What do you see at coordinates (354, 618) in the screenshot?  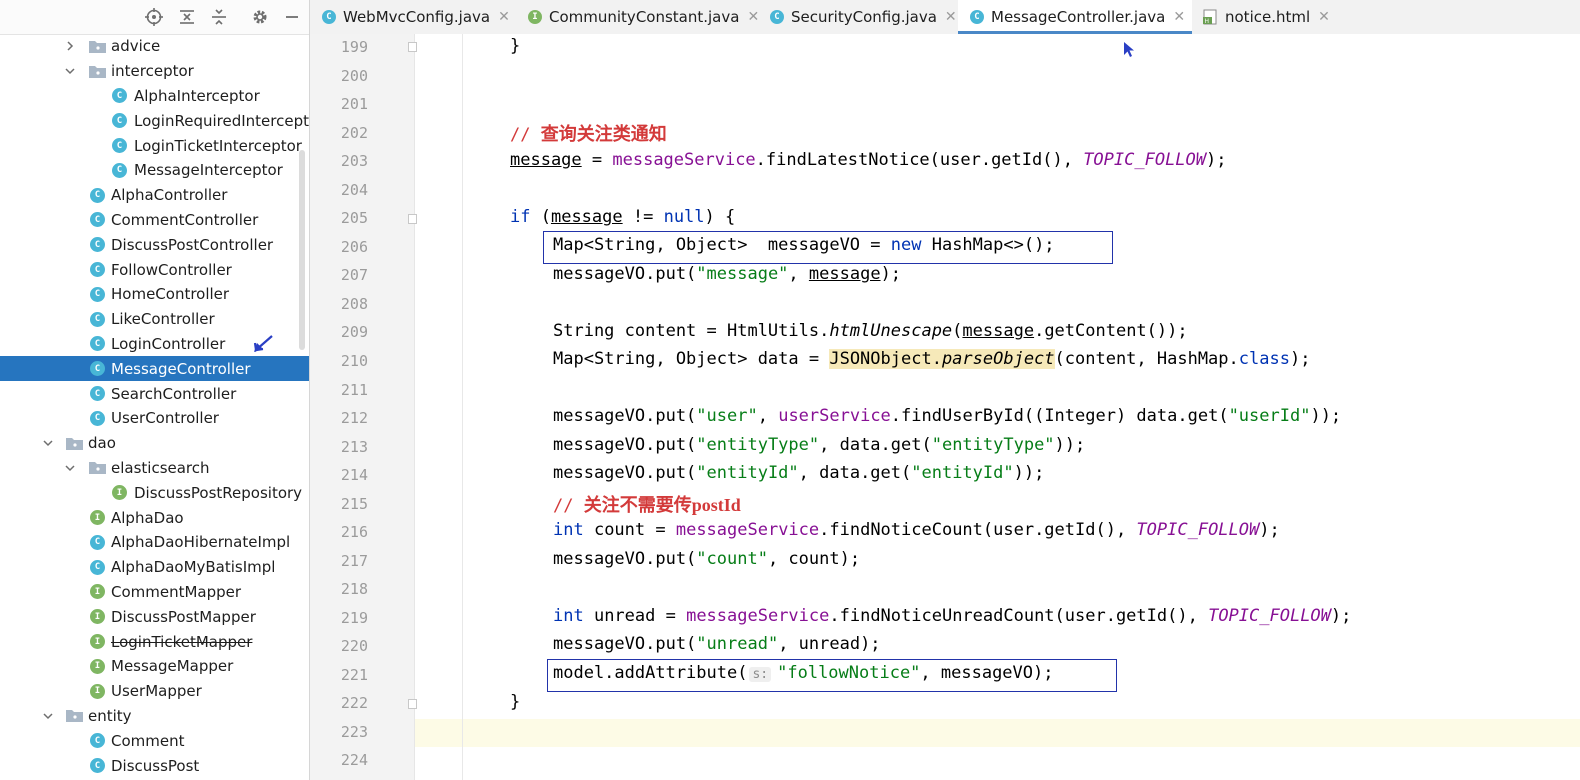 I see `line-number: 219` at bounding box center [354, 618].